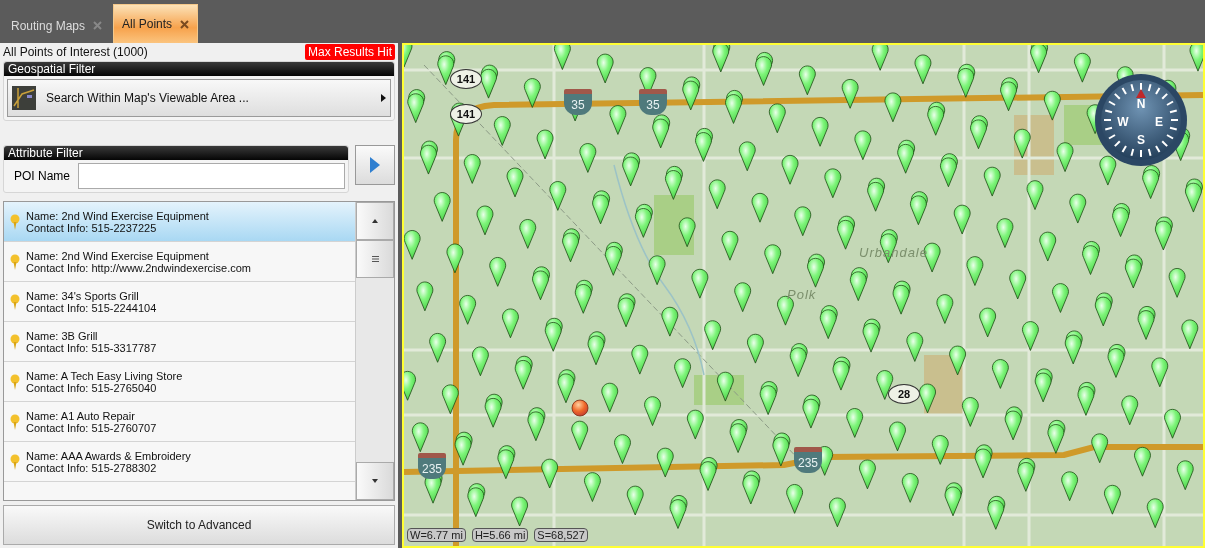 The height and width of the screenshot is (548, 1205). What do you see at coordinates (91, 427) in the screenshot?
I see `poi-contact: Contact Info: 515-2760707` at bounding box center [91, 427].